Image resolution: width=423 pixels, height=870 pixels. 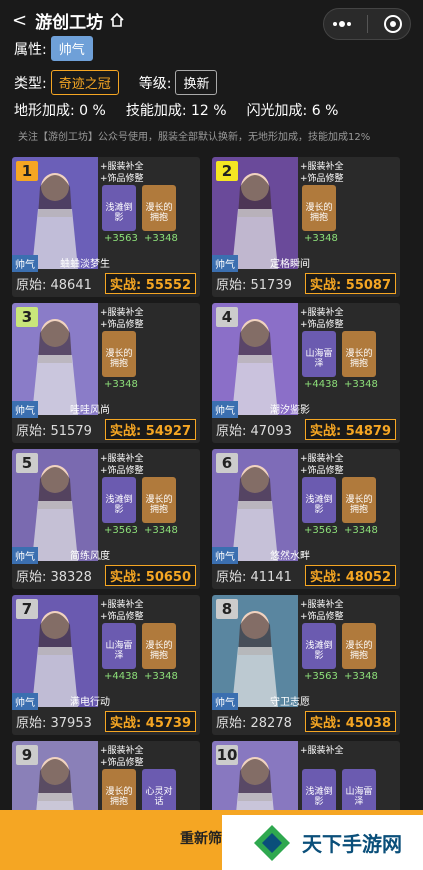 What do you see at coordinates (54, 723) in the screenshot?
I see `original-score: 原始: 37953` at bounding box center [54, 723].